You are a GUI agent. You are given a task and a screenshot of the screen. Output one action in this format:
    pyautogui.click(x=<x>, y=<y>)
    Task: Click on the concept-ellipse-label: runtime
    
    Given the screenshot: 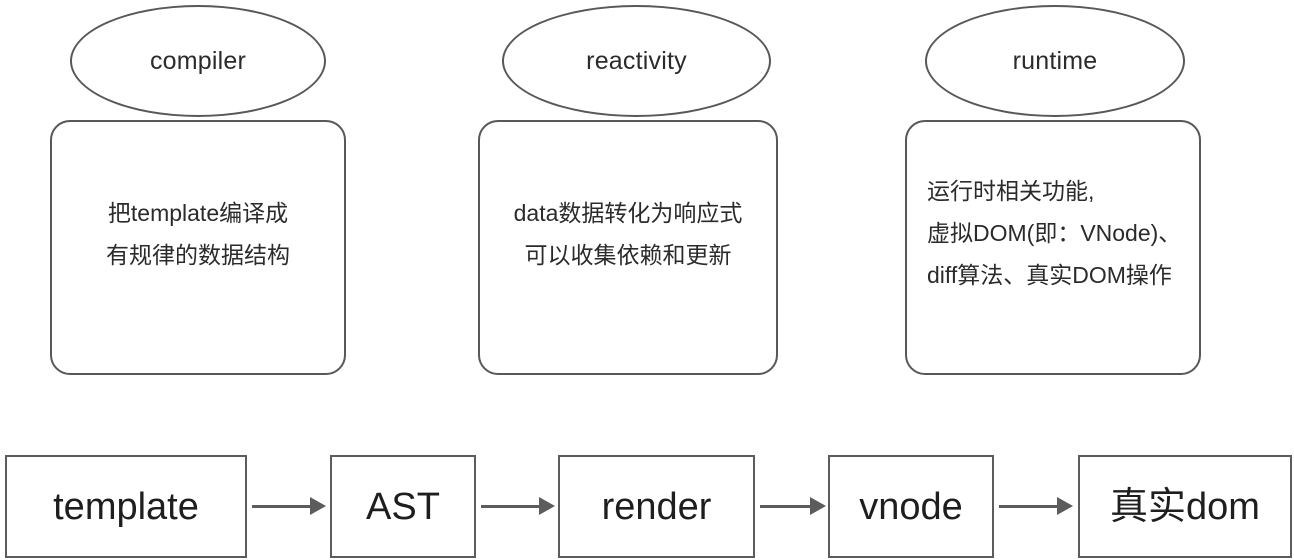 What is the action you would take?
    pyautogui.click(x=1055, y=60)
    